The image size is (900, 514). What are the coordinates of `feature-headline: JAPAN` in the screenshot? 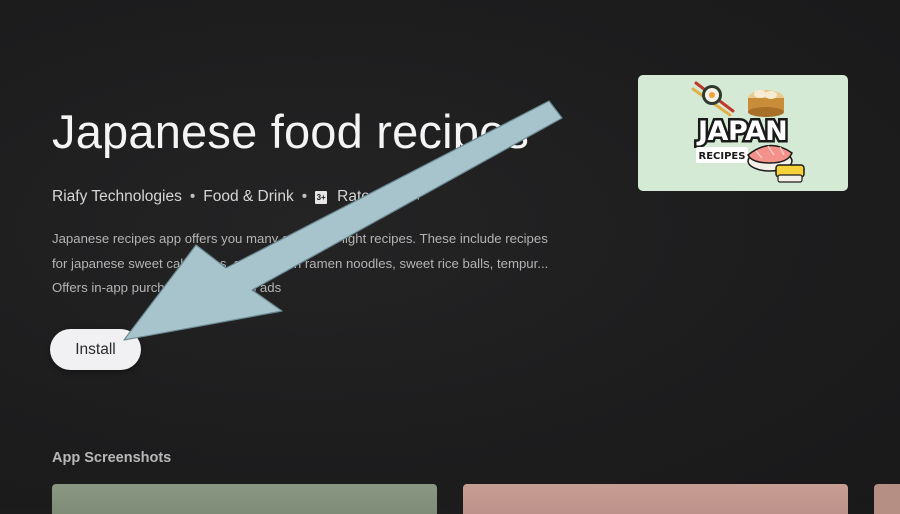 It's located at (741, 131).